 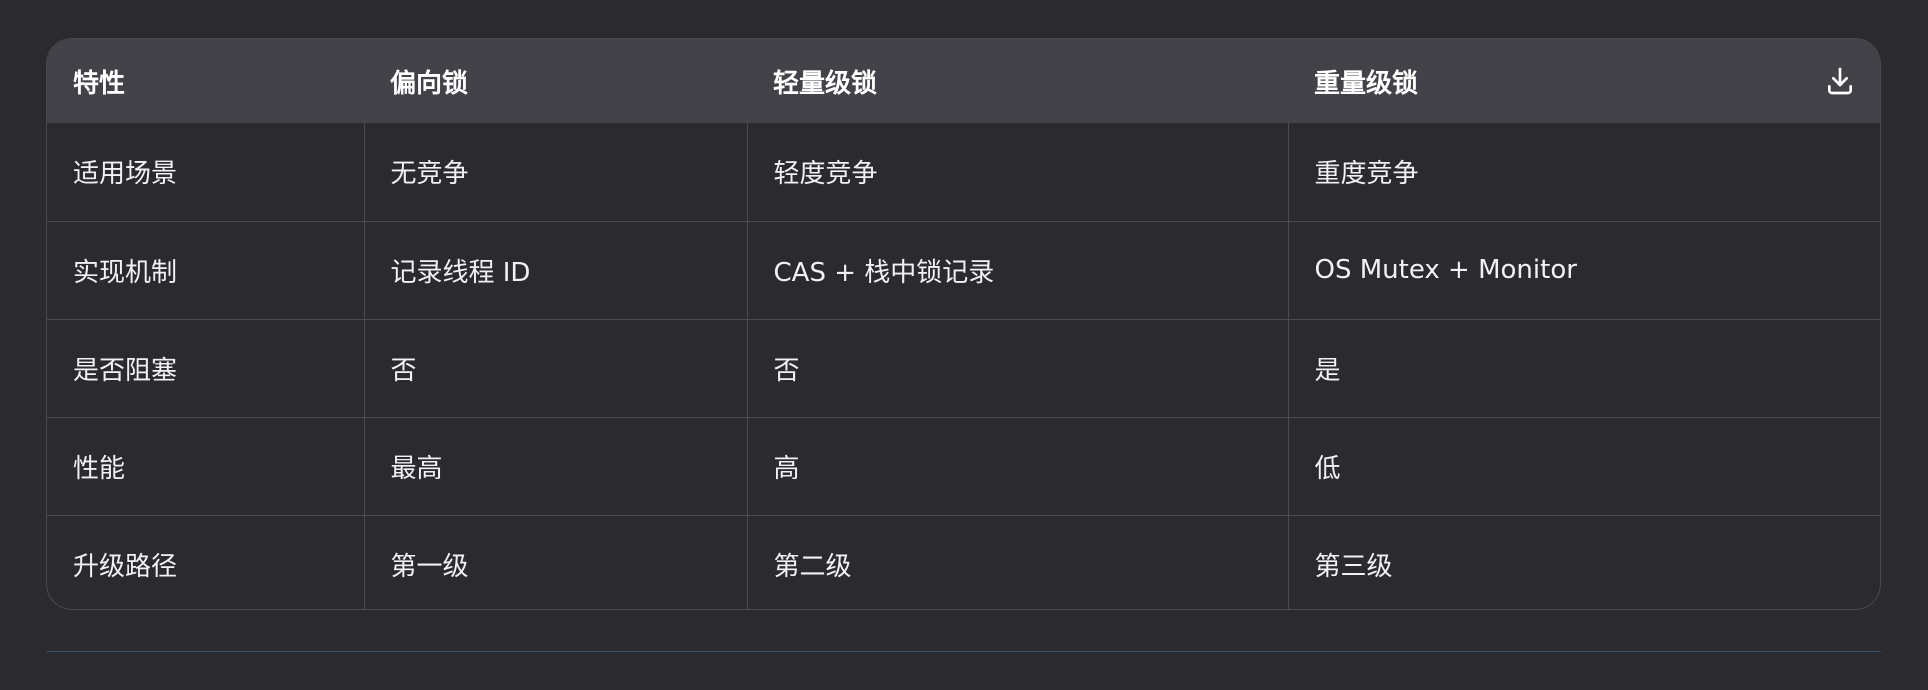 What do you see at coordinates (429, 83) in the screenshot?
I see `header-cell: 偏向锁` at bounding box center [429, 83].